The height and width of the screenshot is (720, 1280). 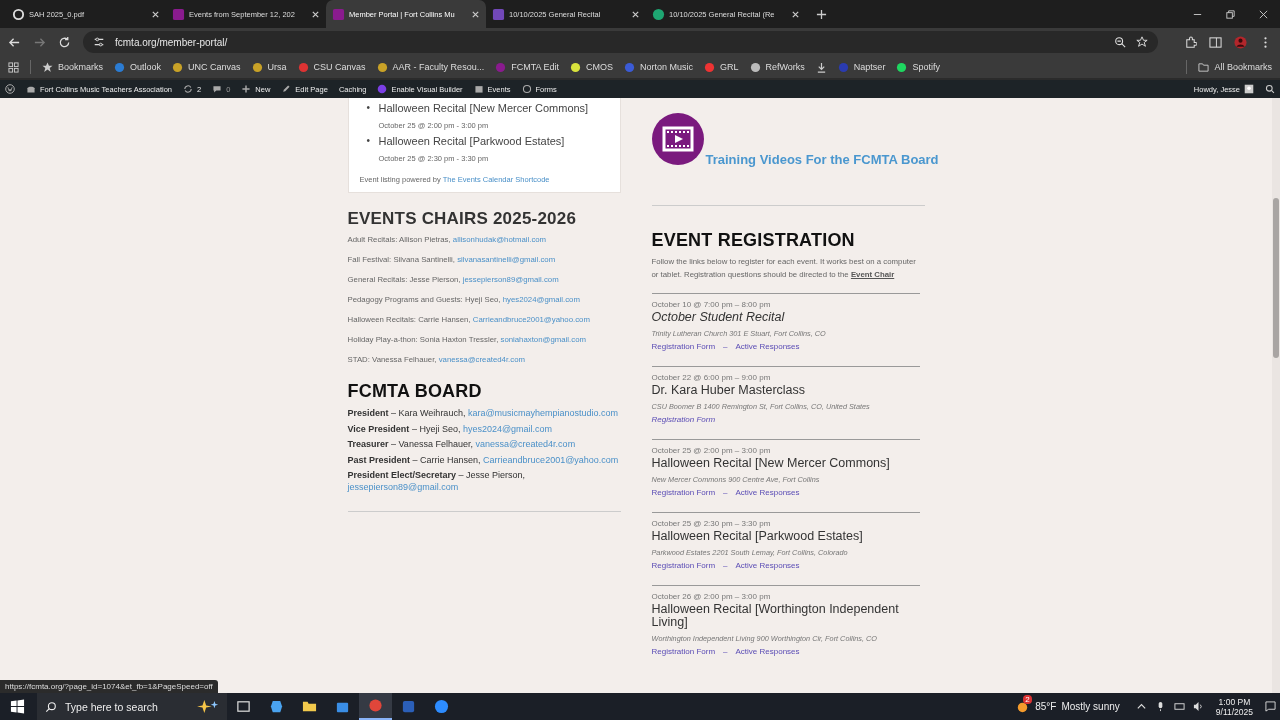 What do you see at coordinates (206, 67) in the screenshot?
I see `bookmark: UNC Canvas` at bounding box center [206, 67].